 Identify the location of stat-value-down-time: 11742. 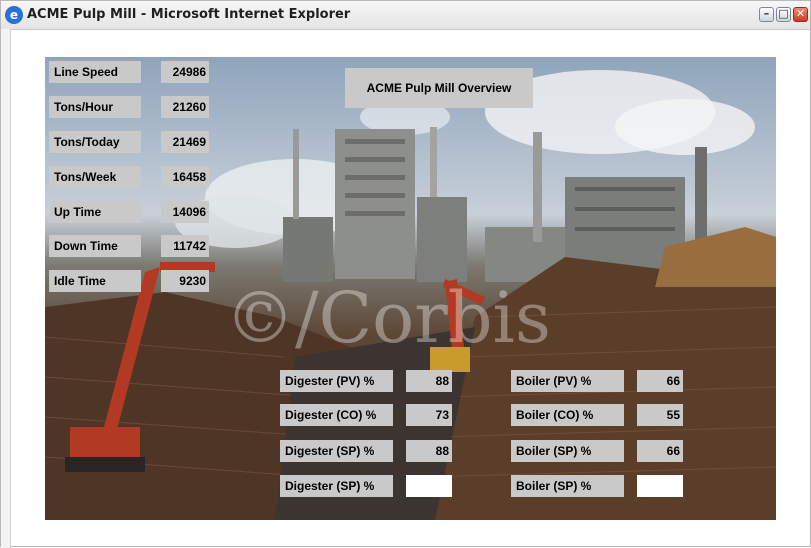
(185, 246).